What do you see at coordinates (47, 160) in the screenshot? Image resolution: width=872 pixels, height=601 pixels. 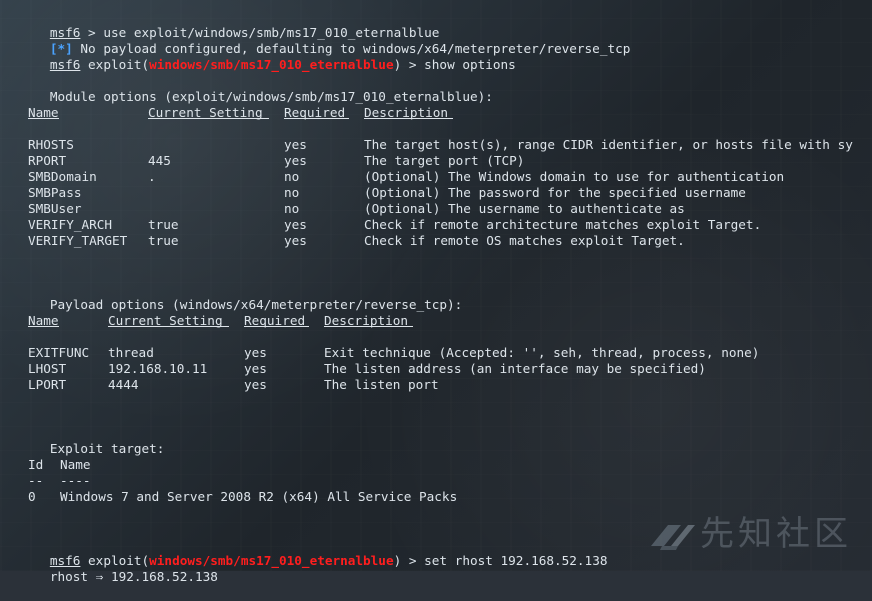 I see `option-name: RPORT` at bounding box center [47, 160].